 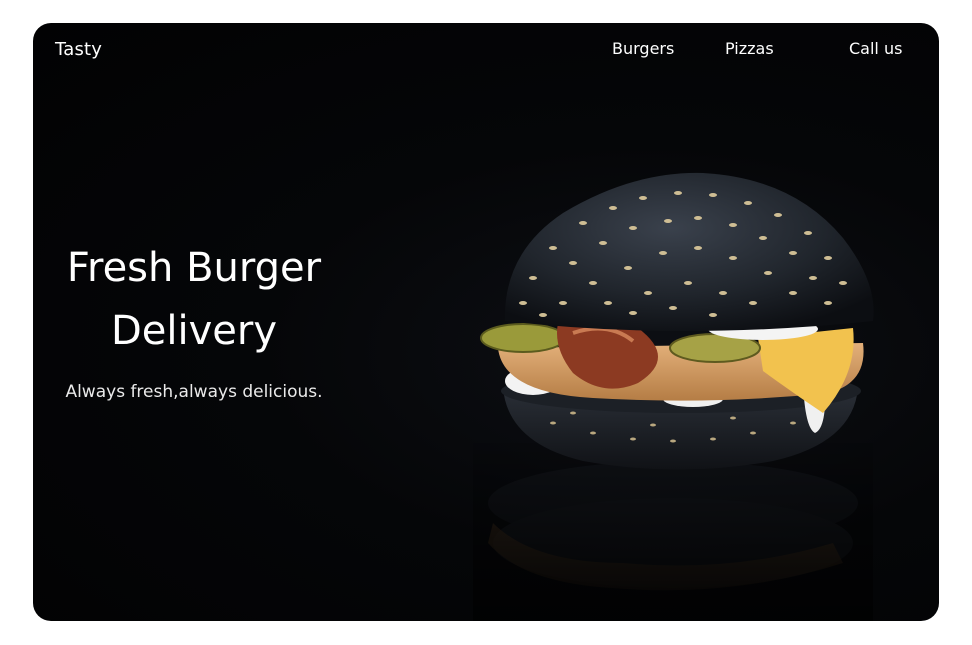 What do you see at coordinates (78, 49) in the screenshot?
I see `brand-logo: Tasty` at bounding box center [78, 49].